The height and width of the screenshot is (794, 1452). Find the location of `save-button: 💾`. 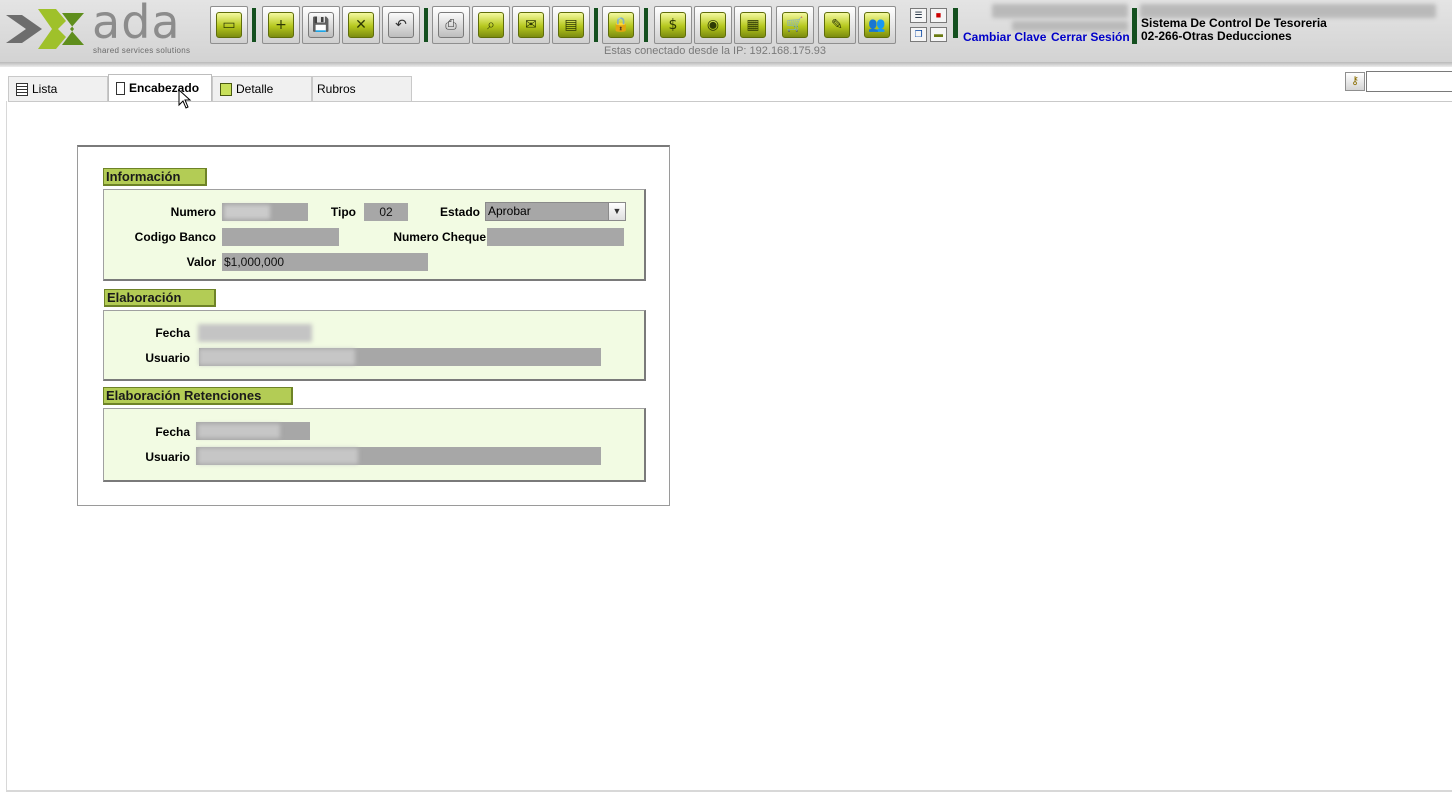

save-button: 💾 is located at coordinates (321, 25).